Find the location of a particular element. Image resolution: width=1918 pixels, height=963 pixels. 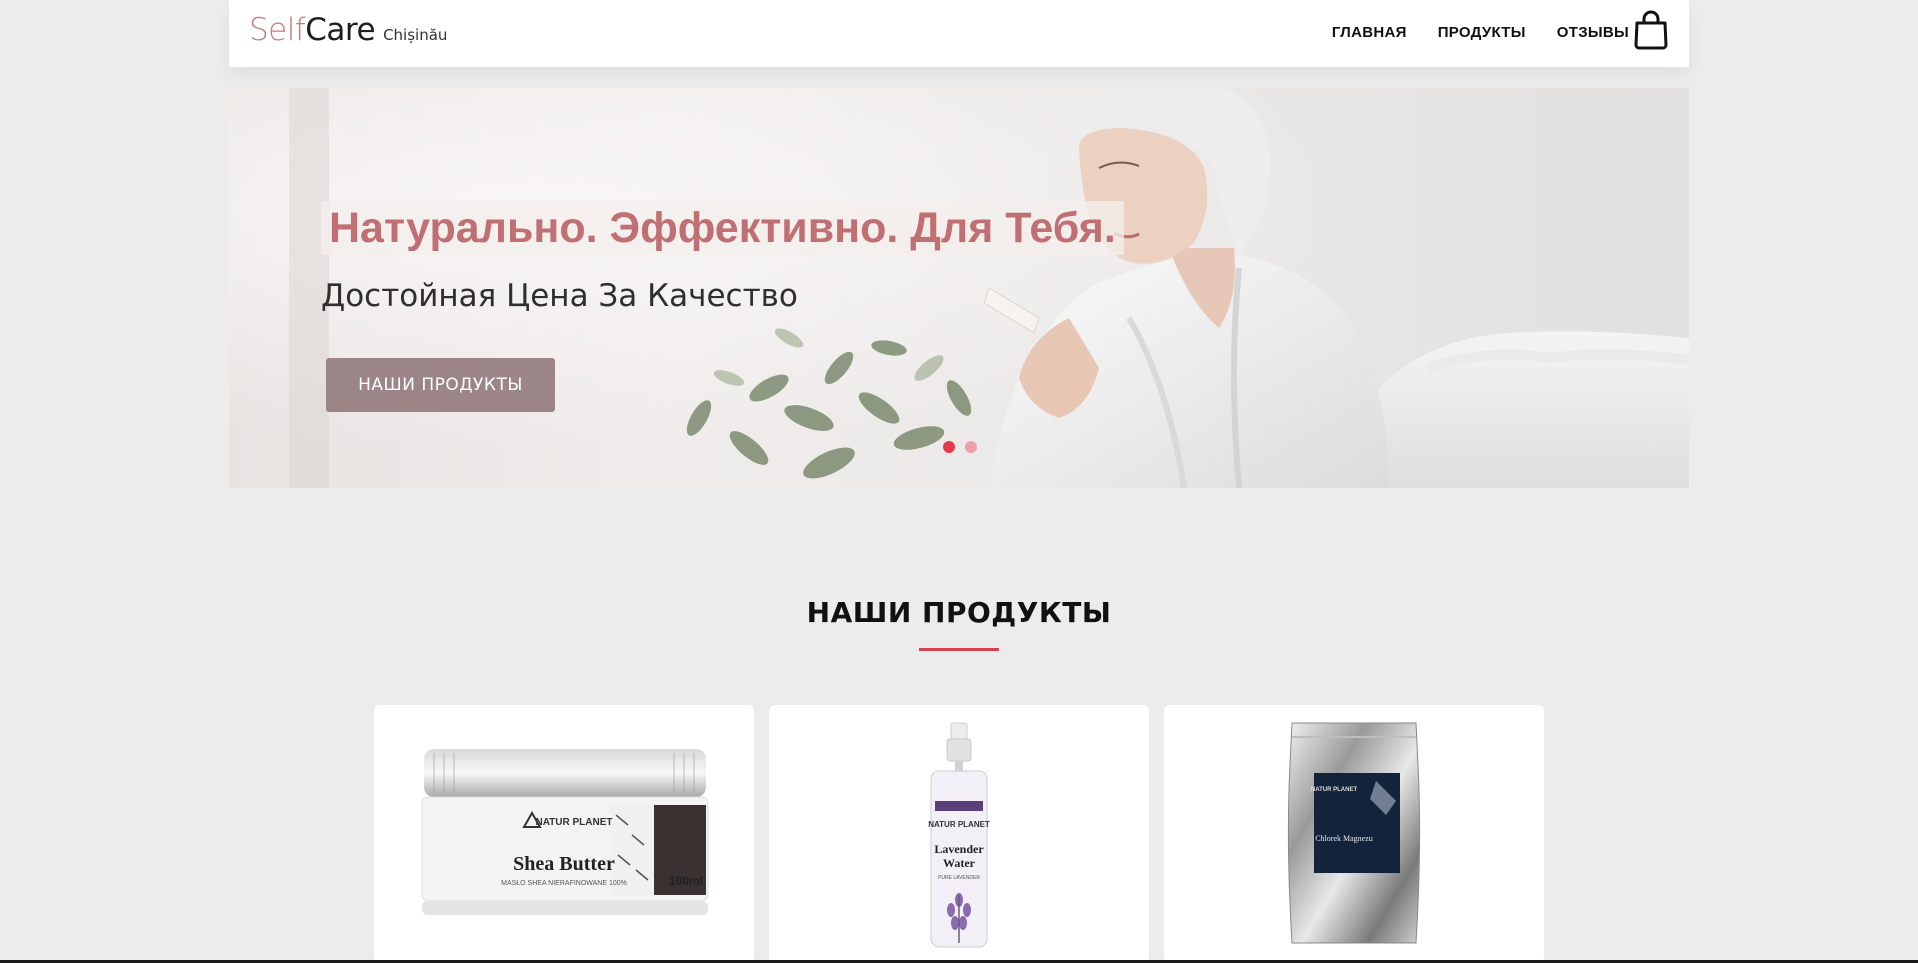

nav-home: ГЛАВНАЯ is located at coordinates (1369, 32).